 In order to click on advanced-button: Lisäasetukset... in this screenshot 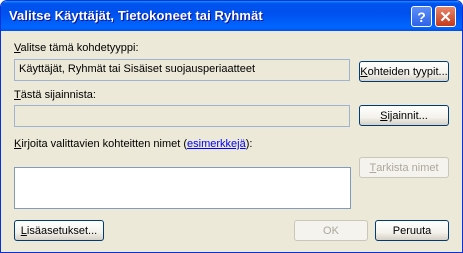, I will do `click(59, 230)`.